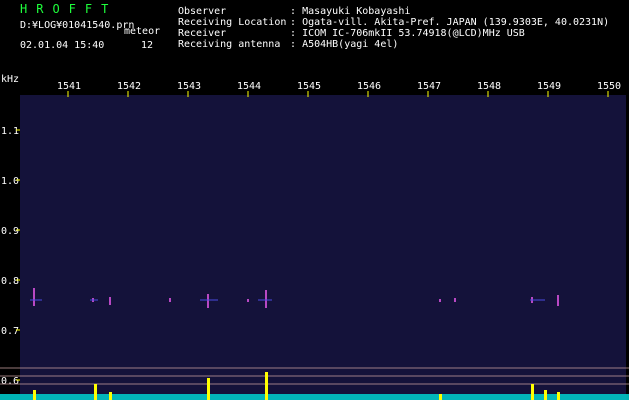 This screenshot has height=400, width=629. What do you see at coordinates (10, 281) in the screenshot?
I see `y-tick-label: 0.8` at bounding box center [10, 281].